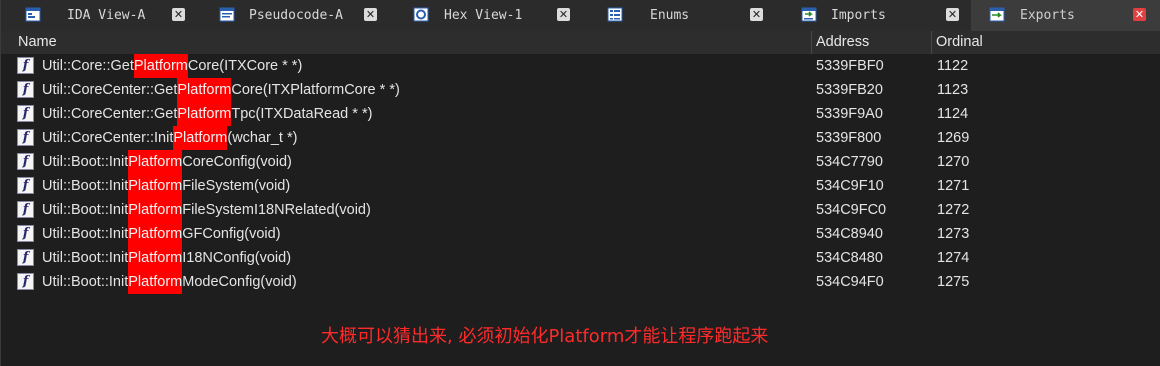 Image resolution: width=1160 pixels, height=366 pixels. I want to click on tab-bar: IDA View-A ✕ Pseudocode-A ✕ Hex View-1 ✕, so click(580, 15).